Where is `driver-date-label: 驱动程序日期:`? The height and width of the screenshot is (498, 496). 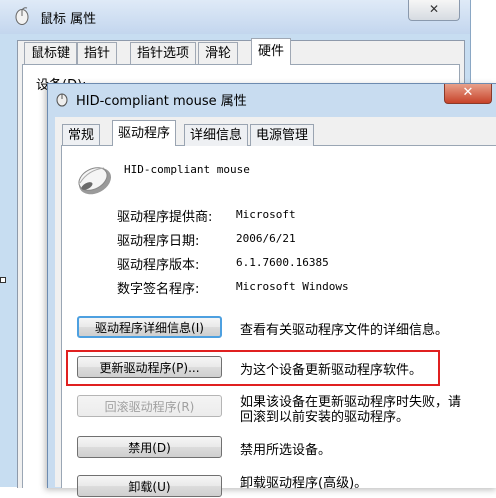 driver-date-label: 驱动程序日期: is located at coordinates (158, 241).